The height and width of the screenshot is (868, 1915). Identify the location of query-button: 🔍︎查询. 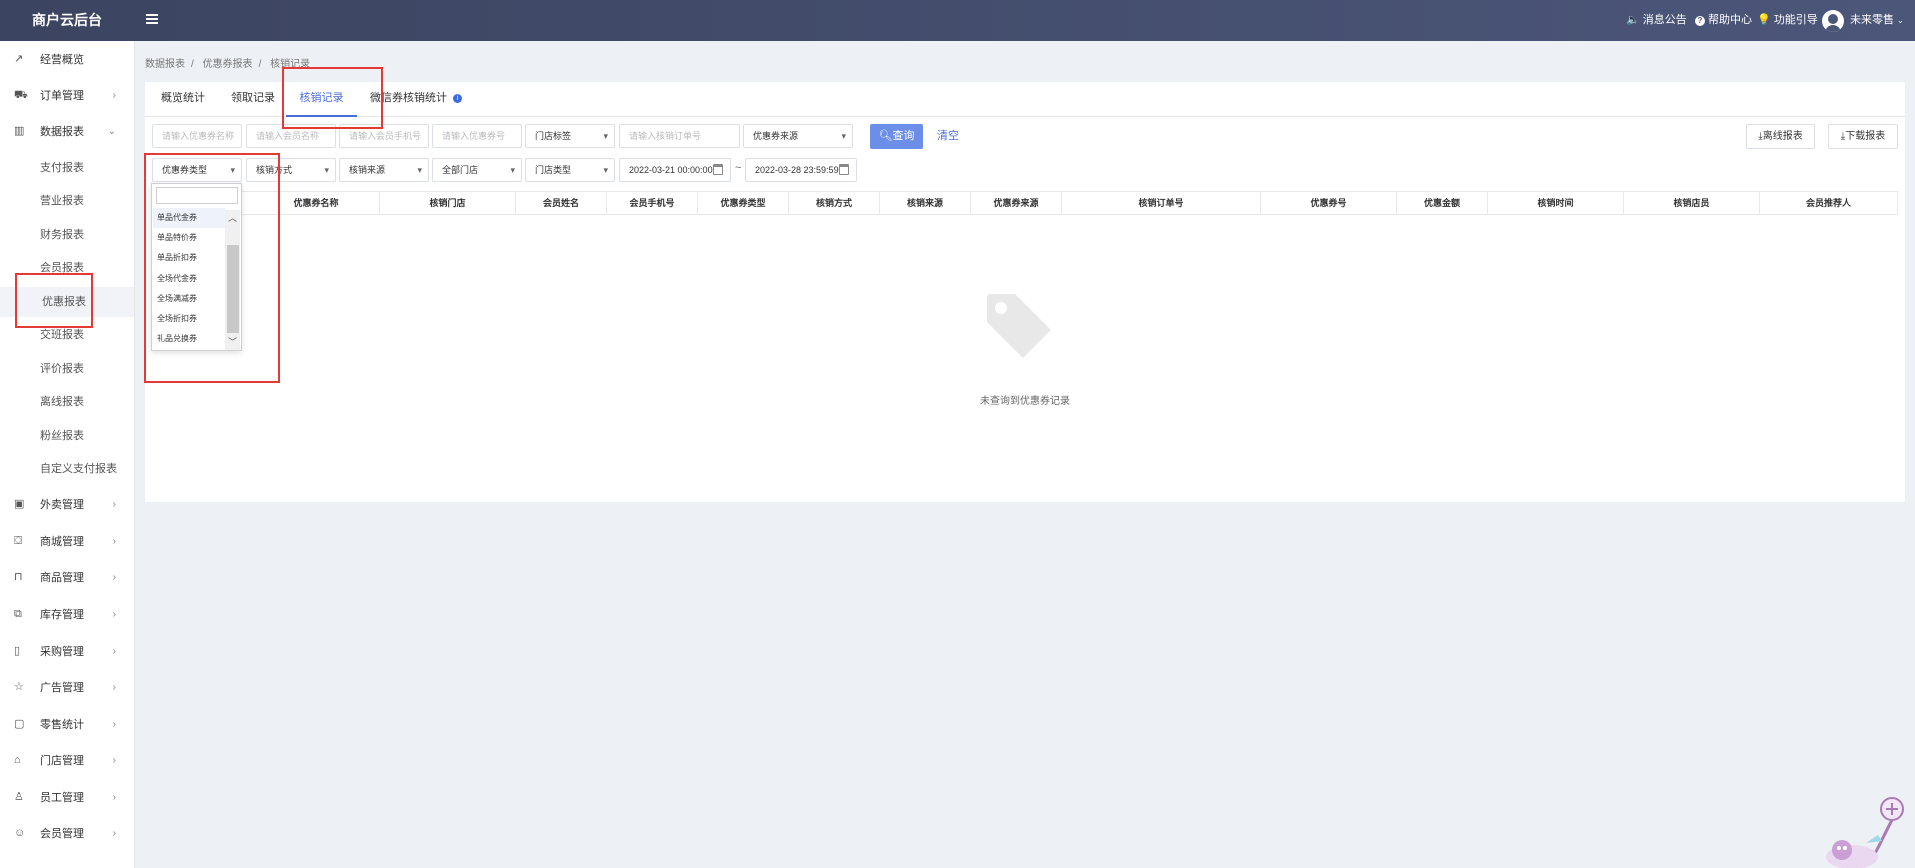
(896, 136).